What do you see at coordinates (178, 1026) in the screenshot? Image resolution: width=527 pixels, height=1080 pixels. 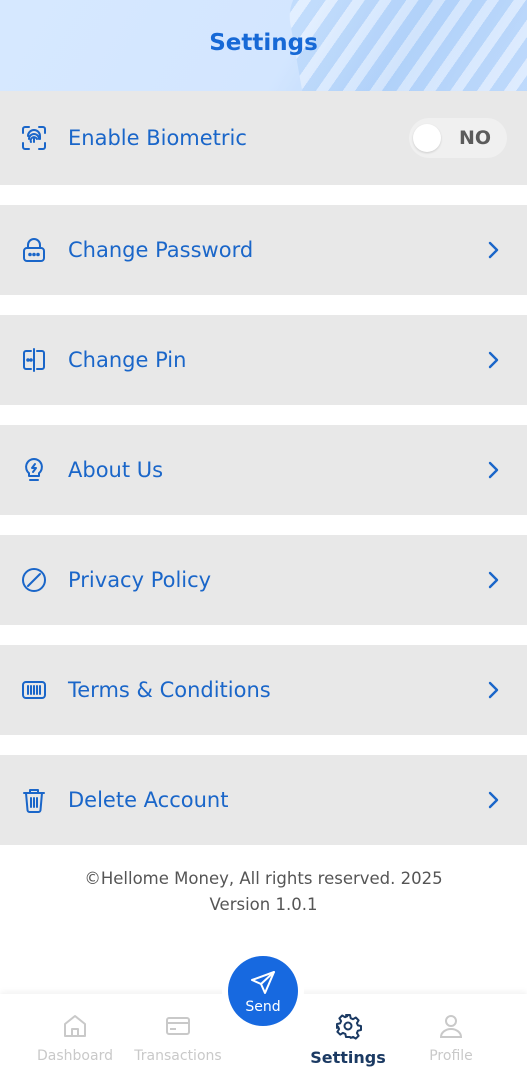 I see `card-icon` at bounding box center [178, 1026].